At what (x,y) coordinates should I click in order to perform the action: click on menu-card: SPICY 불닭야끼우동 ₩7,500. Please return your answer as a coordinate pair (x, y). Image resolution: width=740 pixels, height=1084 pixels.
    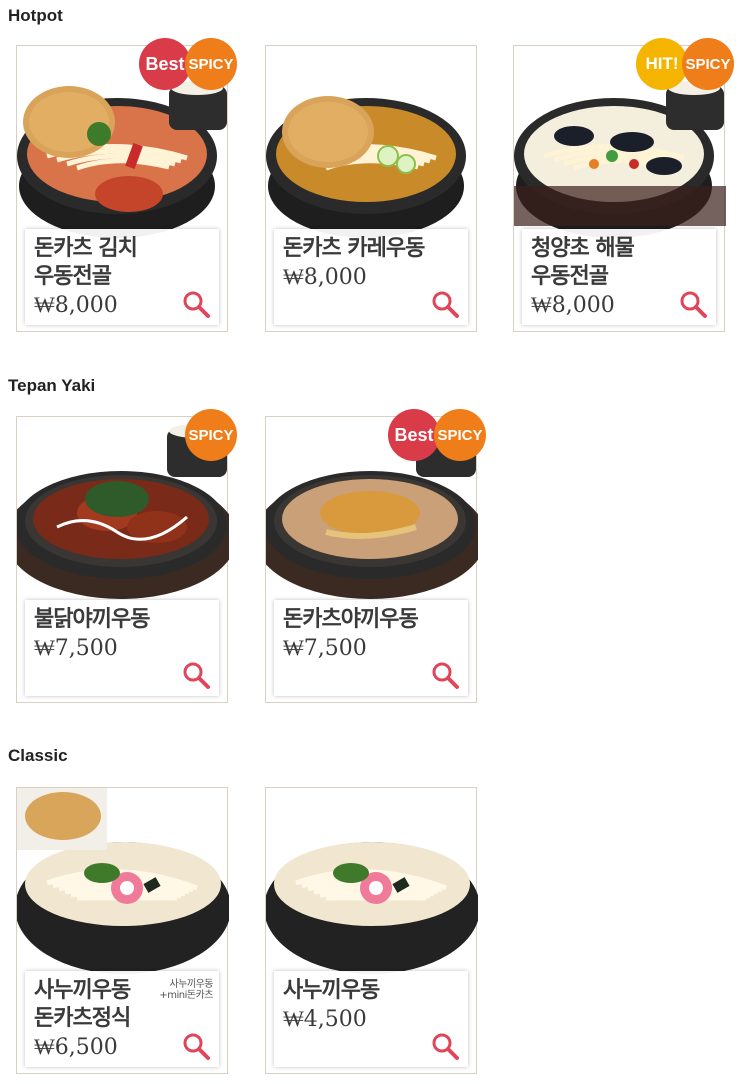
    Looking at the image, I should click on (121, 556).